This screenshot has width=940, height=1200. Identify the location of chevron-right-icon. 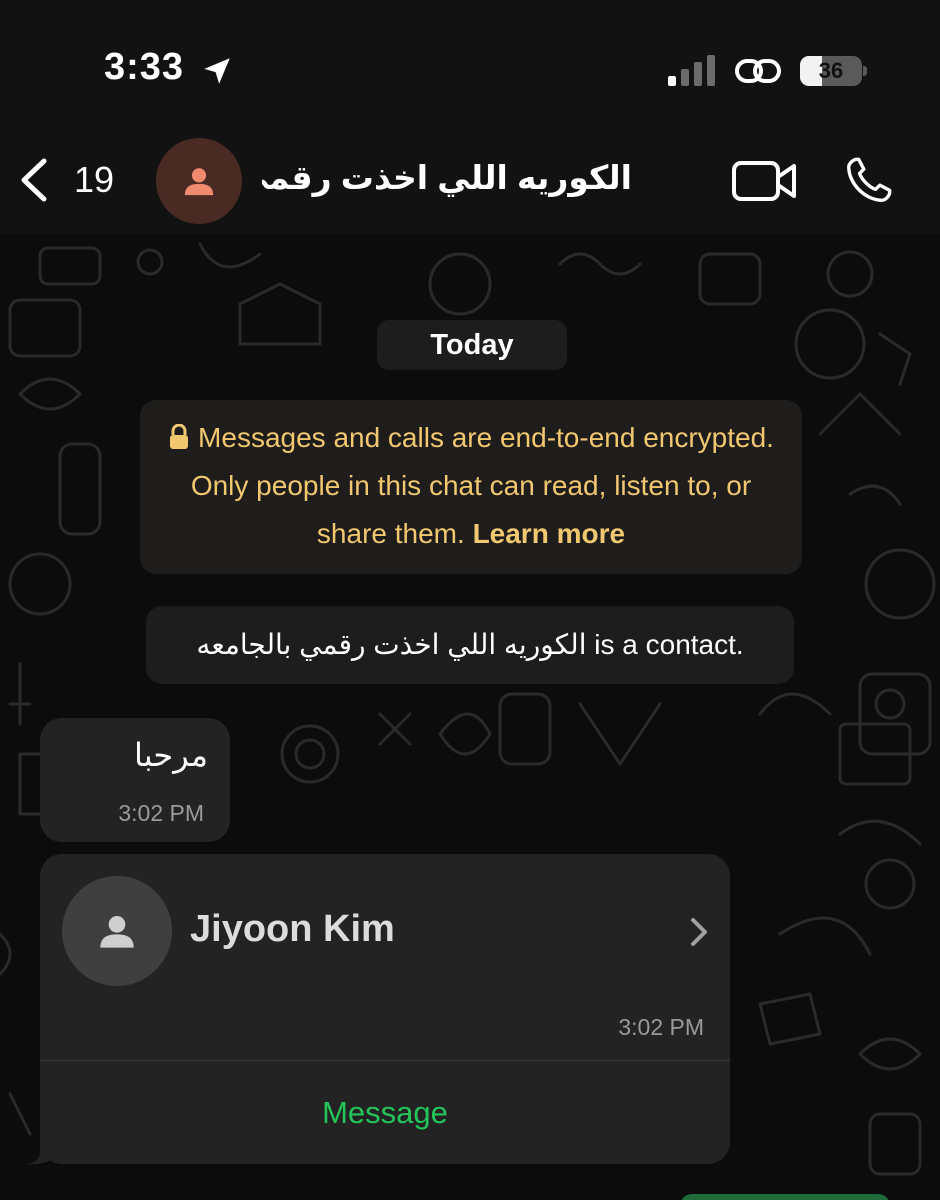
(699, 932).